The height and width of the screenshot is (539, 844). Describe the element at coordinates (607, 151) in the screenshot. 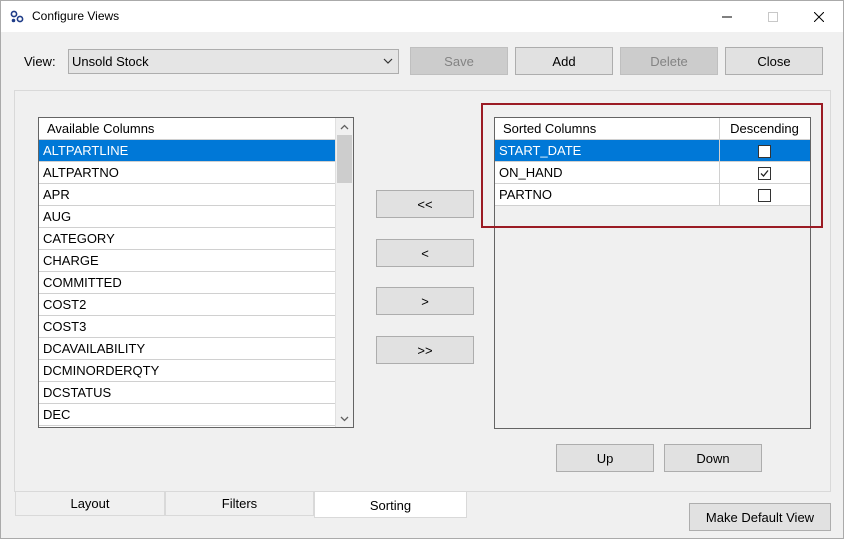

I see `sorted-column-name: START_DATE` at that location.